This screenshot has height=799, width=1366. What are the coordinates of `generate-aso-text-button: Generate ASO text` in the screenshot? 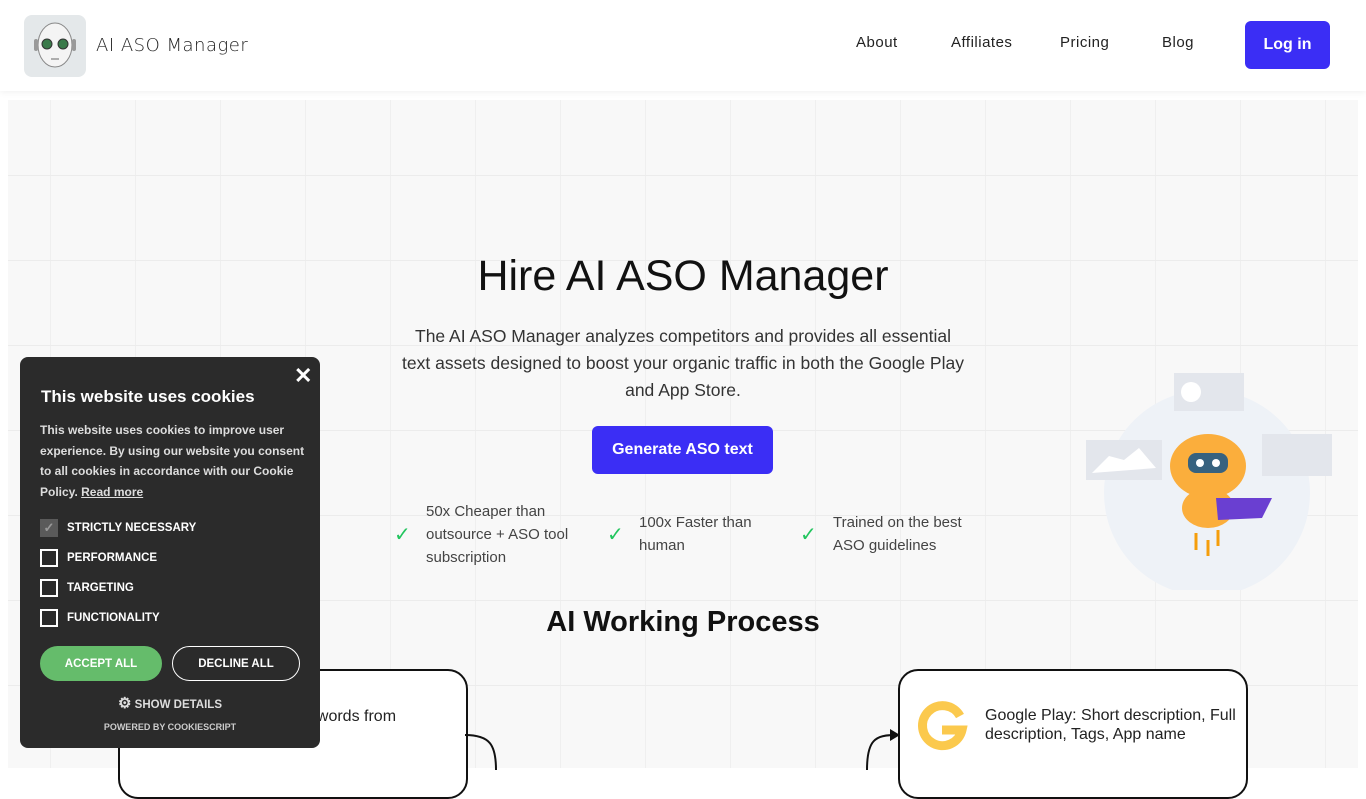 It's located at (682, 450).